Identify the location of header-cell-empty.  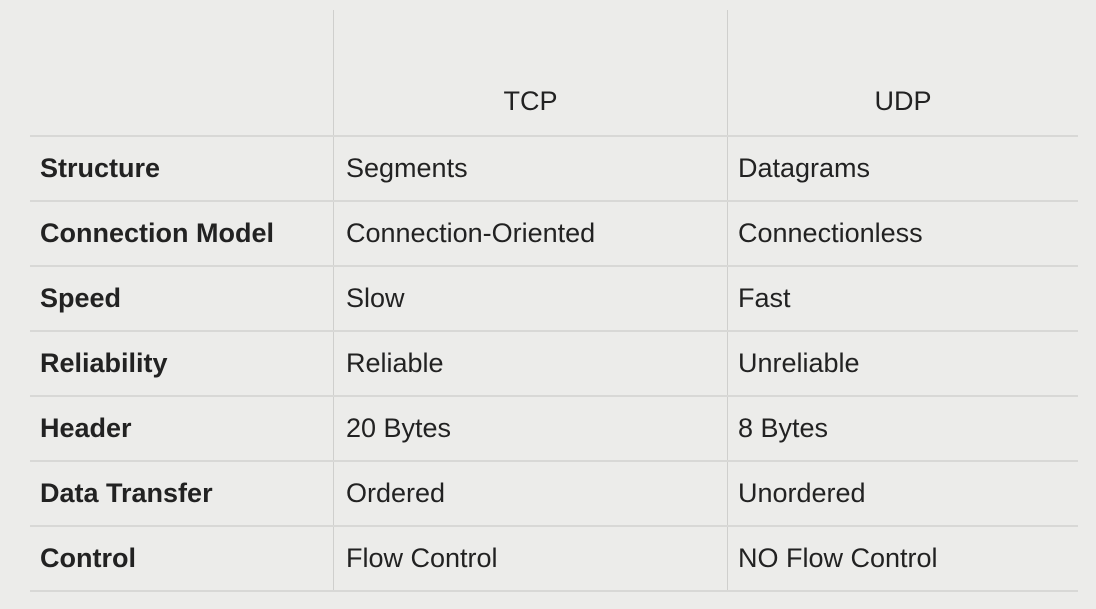
(181, 72).